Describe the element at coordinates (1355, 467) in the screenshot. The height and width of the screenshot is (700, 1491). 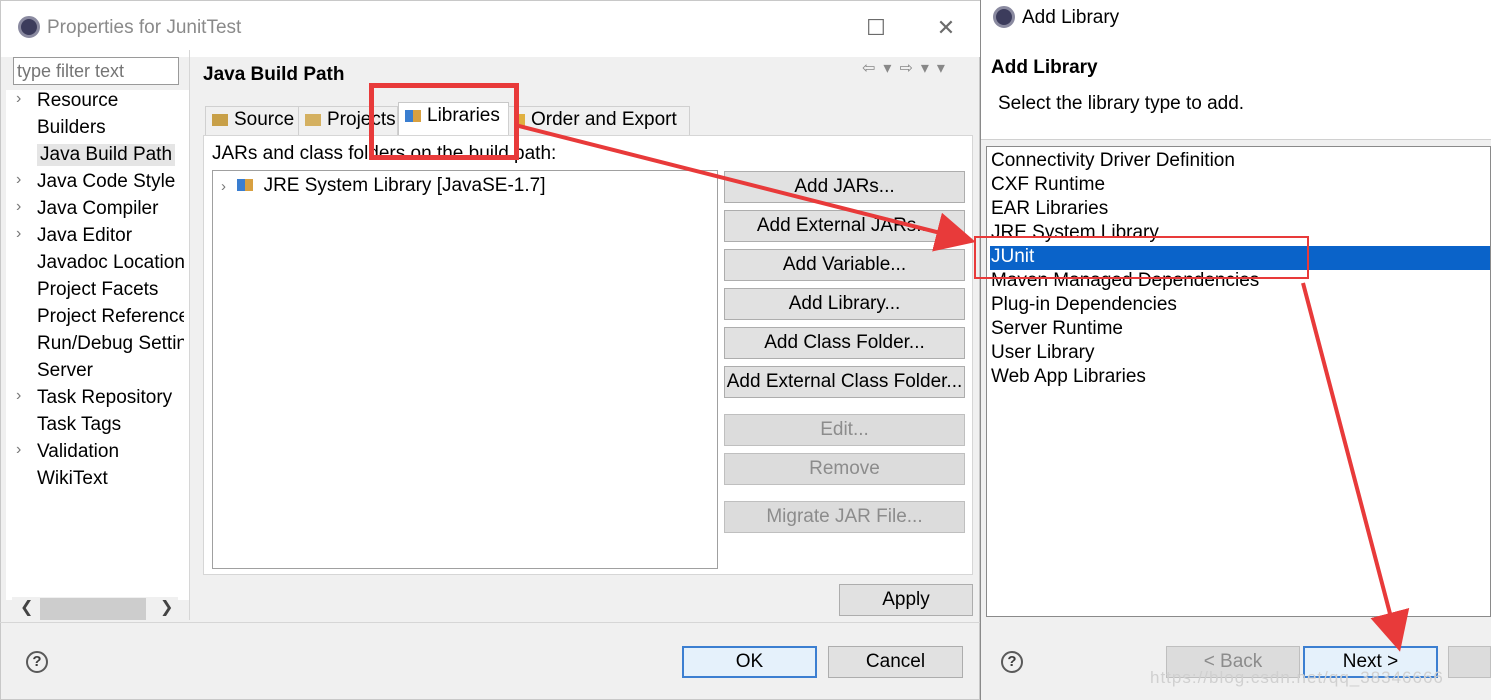
I see `arrow-junit-to-next` at that location.